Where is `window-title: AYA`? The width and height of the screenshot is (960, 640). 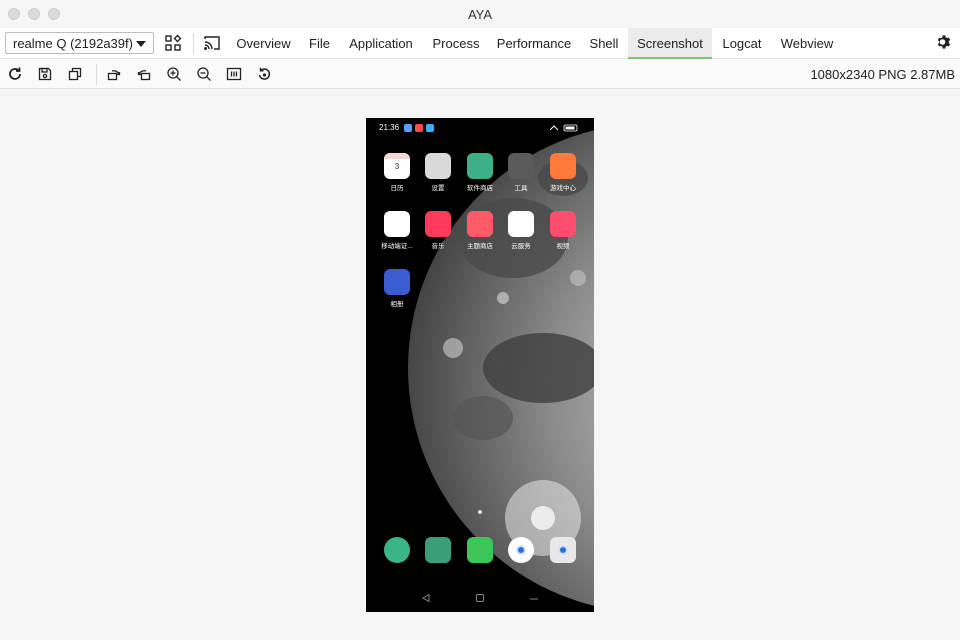 window-title: AYA is located at coordinates (480, 14).